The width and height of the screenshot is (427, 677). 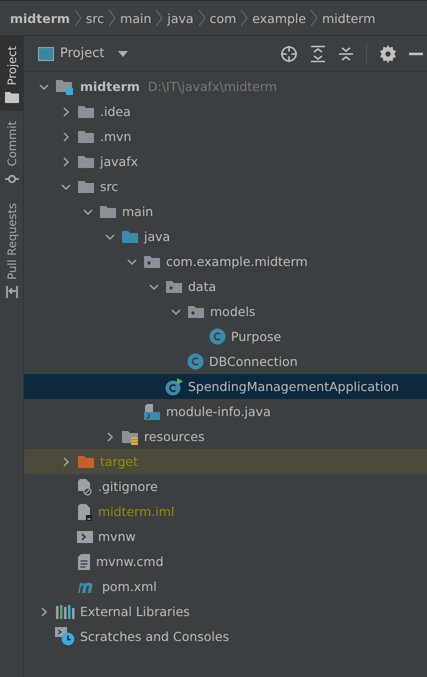 I want to click on tree-row: midterm.iml, so click(x=225, y=511).